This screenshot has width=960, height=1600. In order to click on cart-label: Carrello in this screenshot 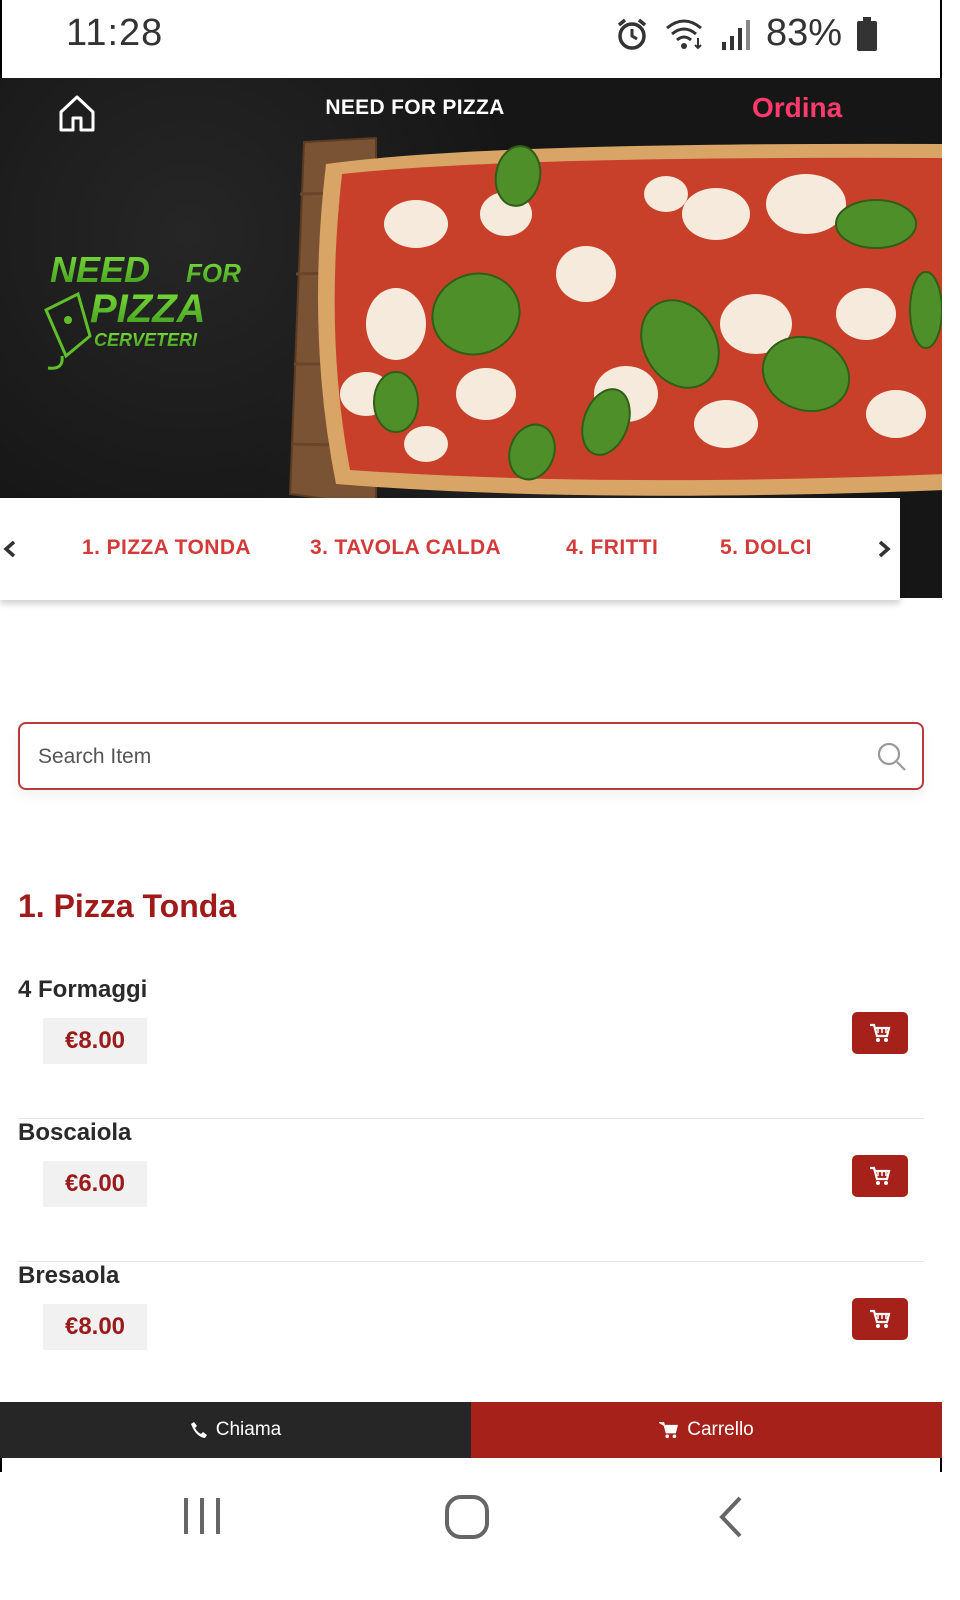, I will do `click(720, 1429)`.